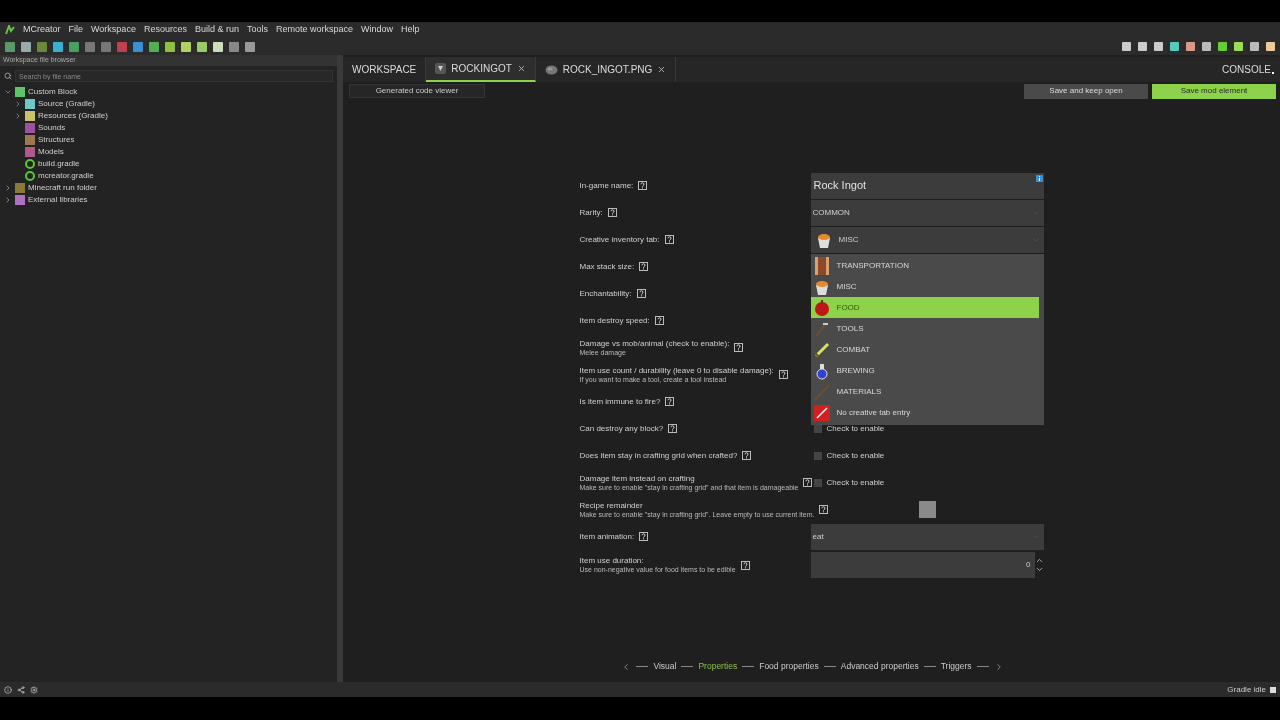 This screenshot has height=720, width=1280. Describe the element at coordinates (927, 239) in the screenshot. I see `combo-box: MISC` at that location.